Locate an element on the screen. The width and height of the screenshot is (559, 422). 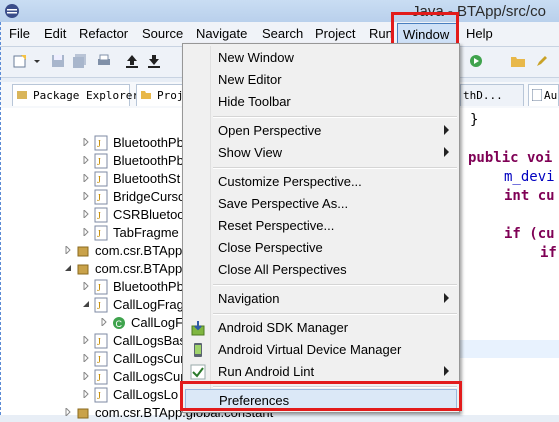
menu-edit: Edit is located at coordinates (55, 33).